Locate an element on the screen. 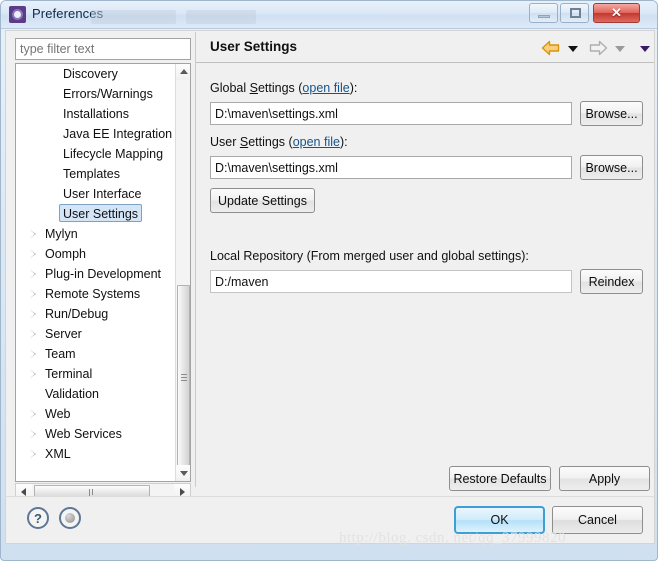  global-settings-label-prefix: Global is located at coordinates (230, 88).